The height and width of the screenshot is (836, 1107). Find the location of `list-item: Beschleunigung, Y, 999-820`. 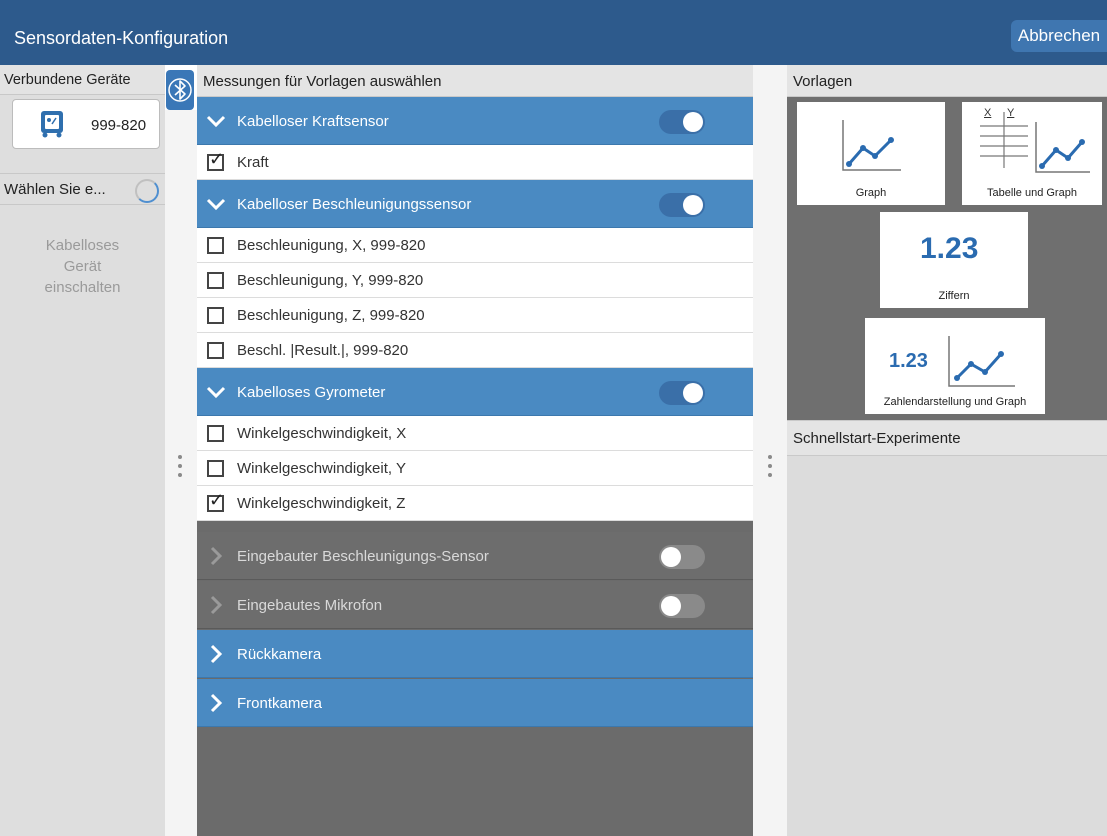

list-item: Beschleunigung, Y, 999-820 is located at coordinates (475, 280).